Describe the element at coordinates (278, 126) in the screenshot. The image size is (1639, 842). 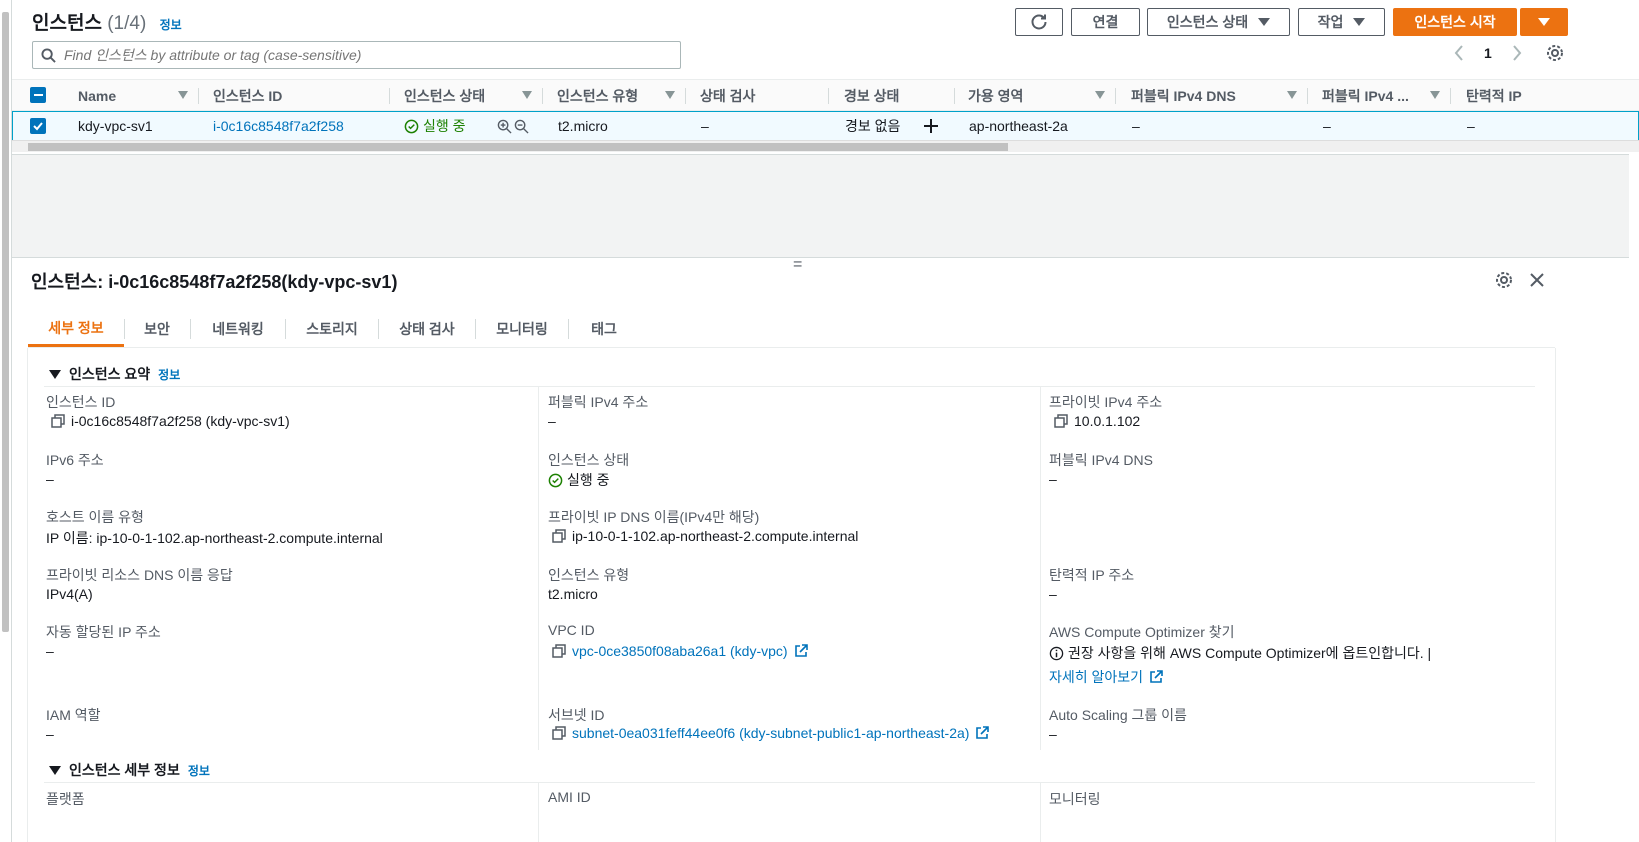
I see `cell-instance-id-link: i-0c16c8548f7a2f258` at that location.